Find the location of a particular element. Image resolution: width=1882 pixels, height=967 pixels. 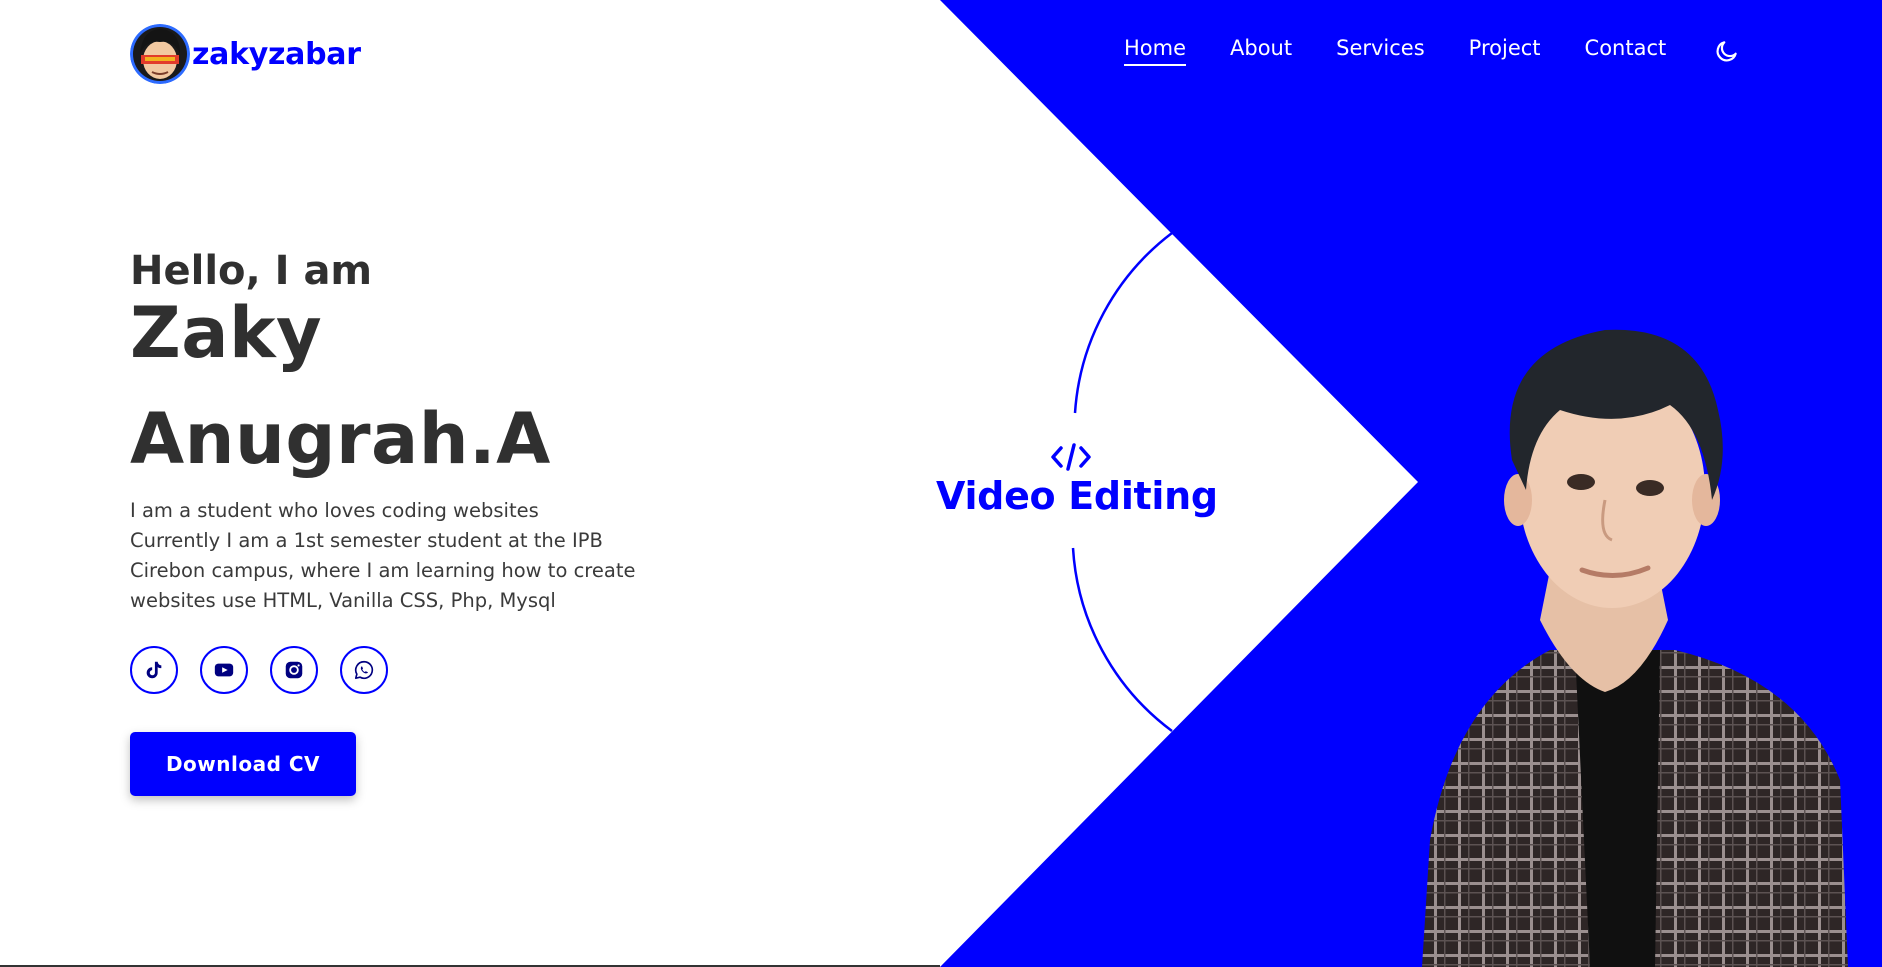

instagram-icon is located at coordinates (294, 670).